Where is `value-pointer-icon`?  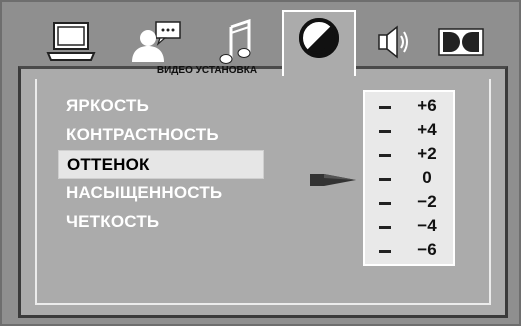 value-pointer-icon is located at coordinates (333, 180).